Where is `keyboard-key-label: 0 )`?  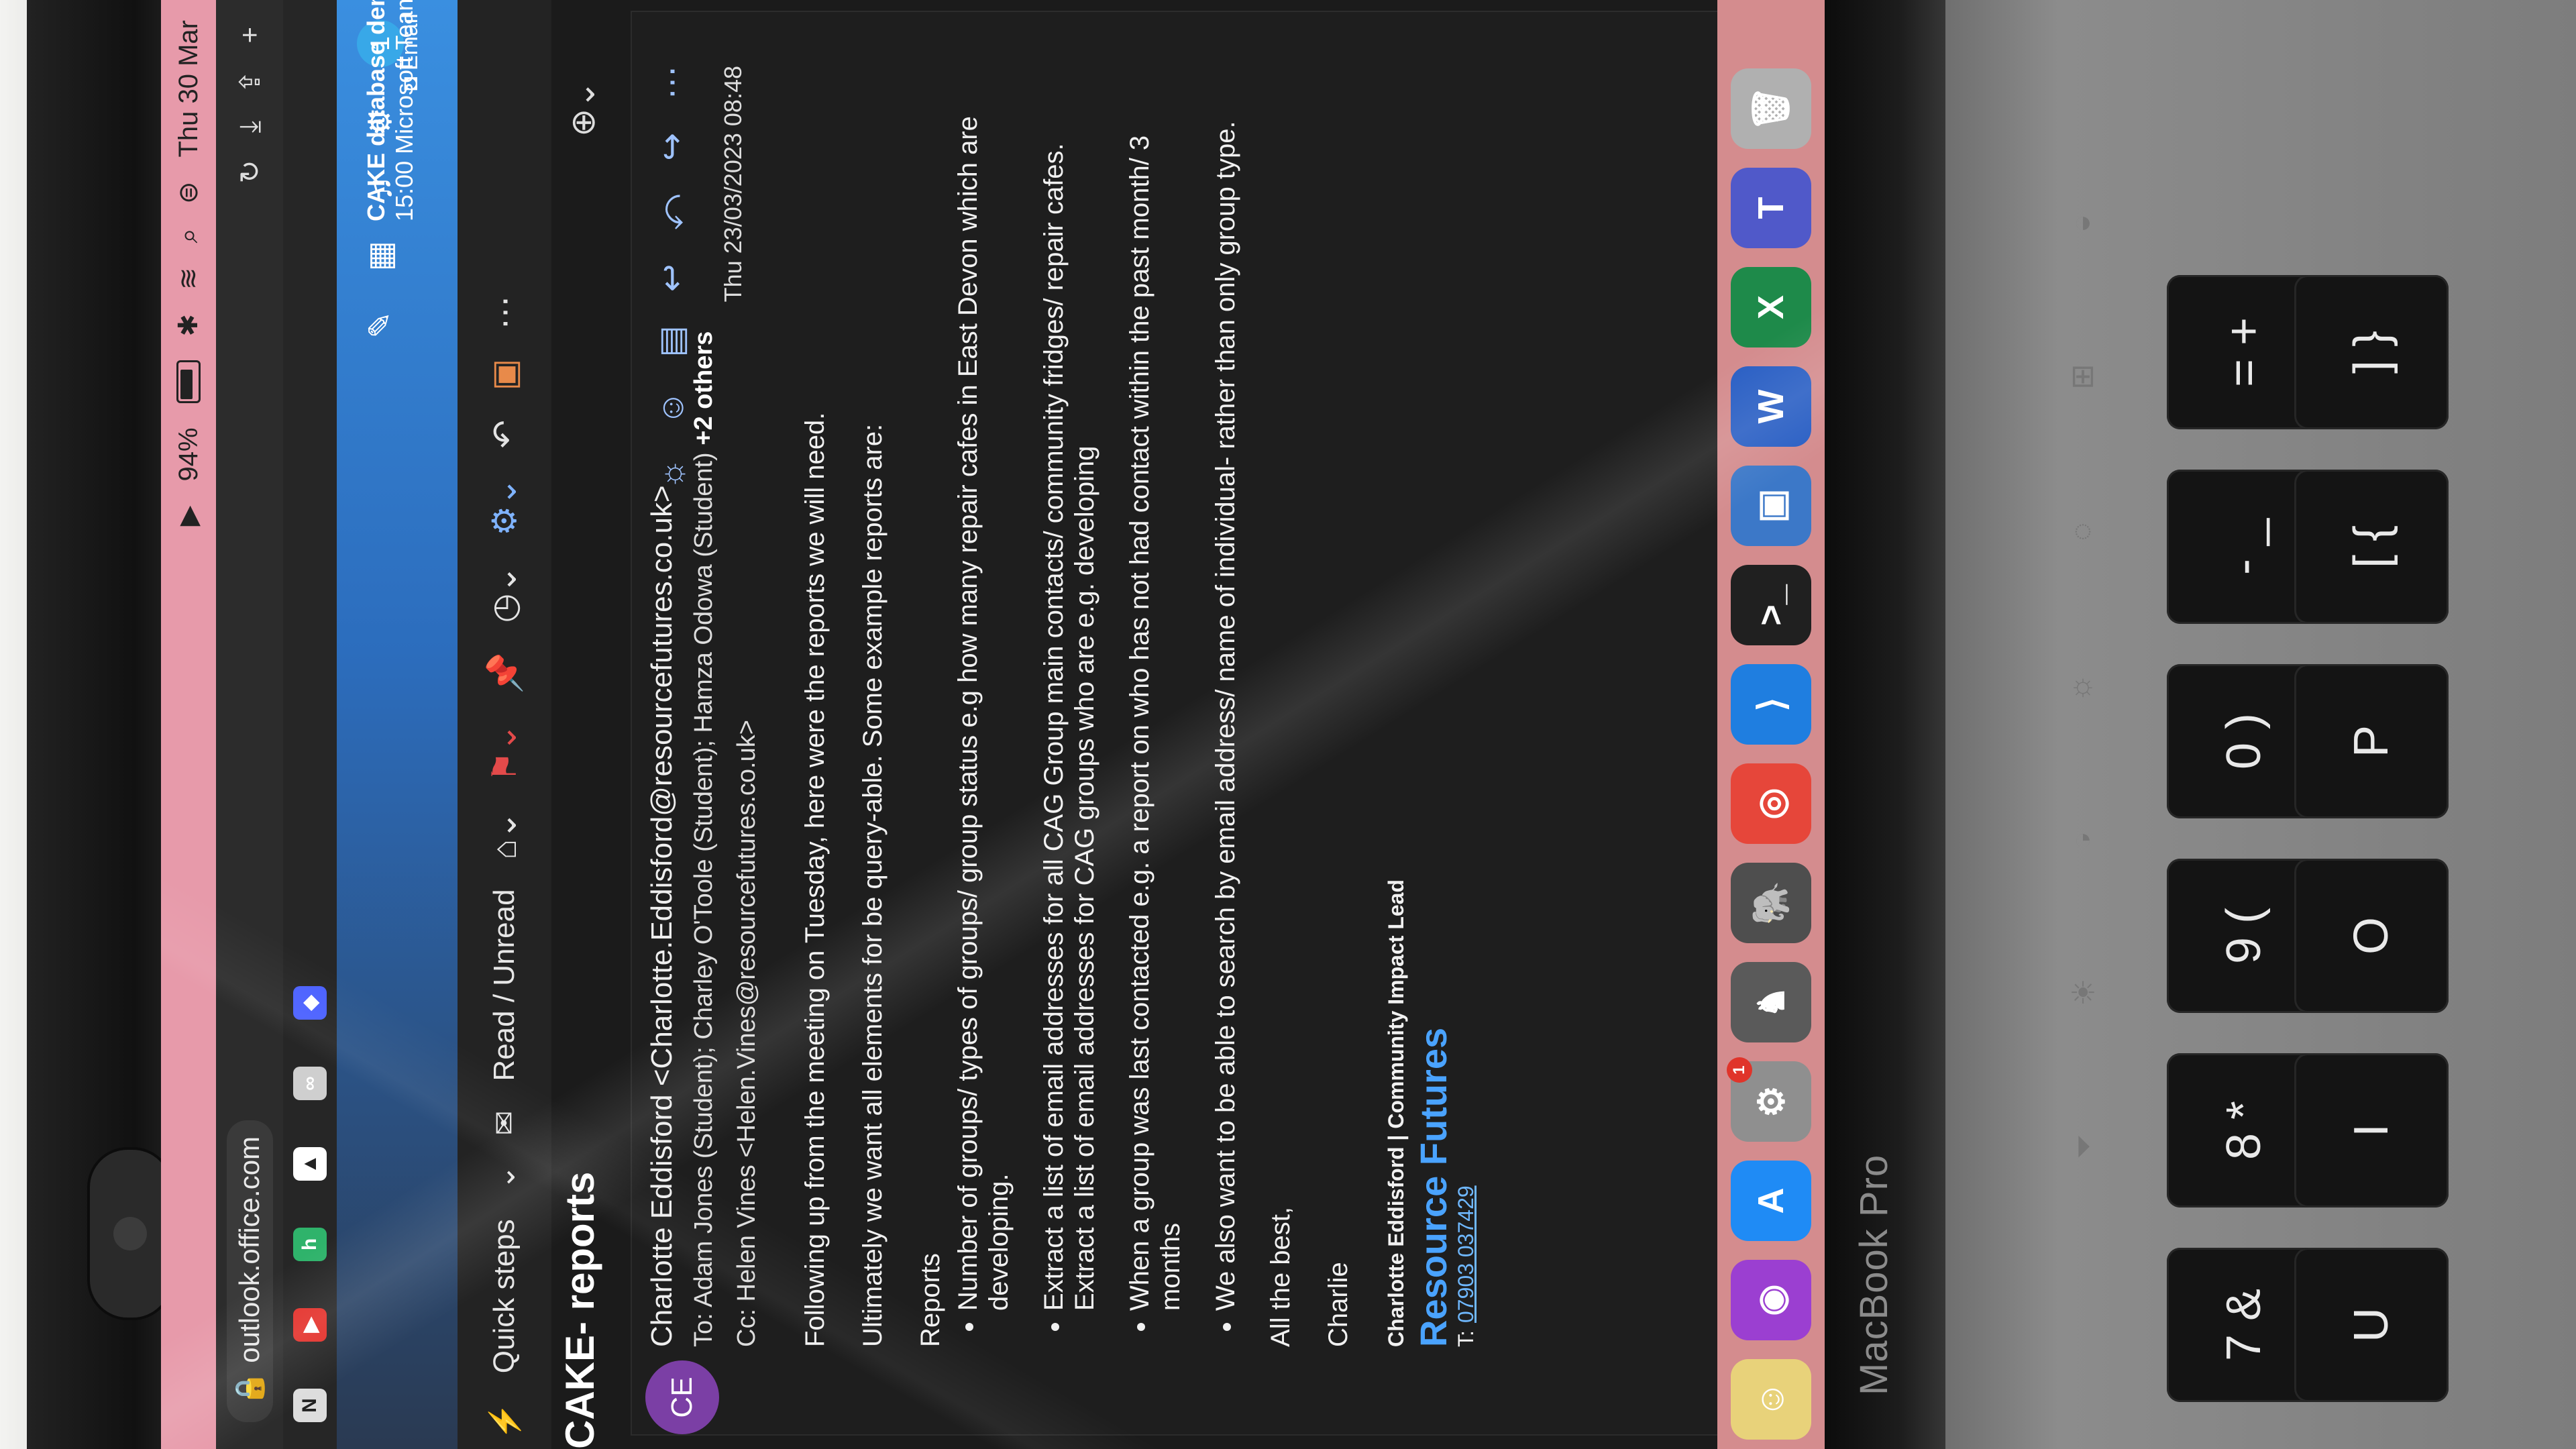 keyboard-key-label: 0 ) is located at coordinates (2244, 741).